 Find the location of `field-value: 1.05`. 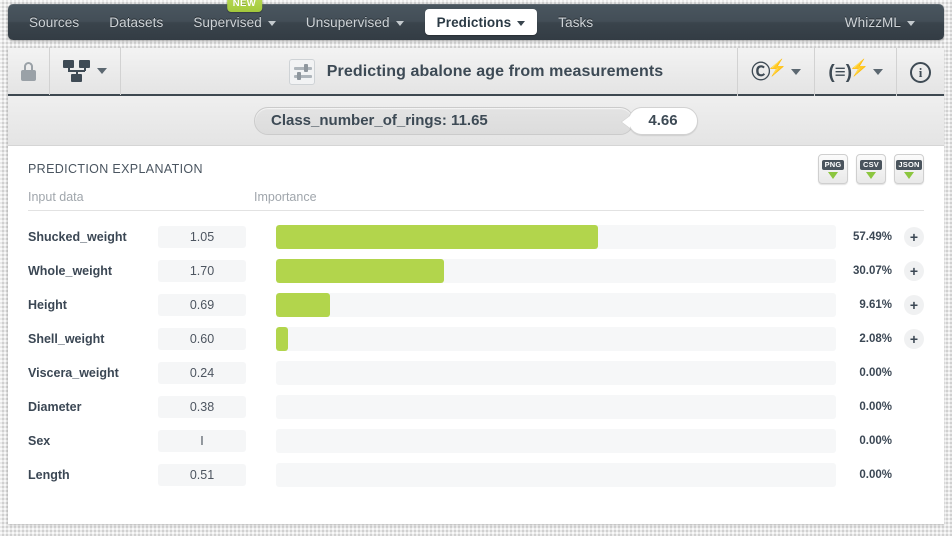

field-value: 1.05 is located at coordinates (202, 237).